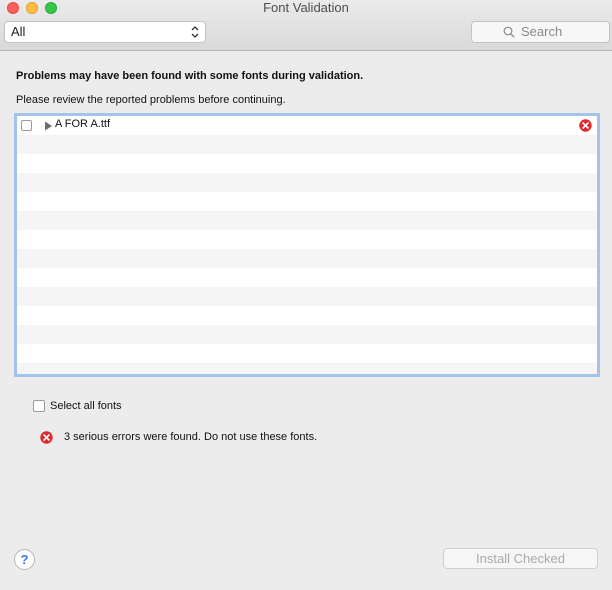 The image size is (612, 590). Describe the element at coordinates (195, 32) in the screenshot. I see `chevron-up-down-icon` at that location.